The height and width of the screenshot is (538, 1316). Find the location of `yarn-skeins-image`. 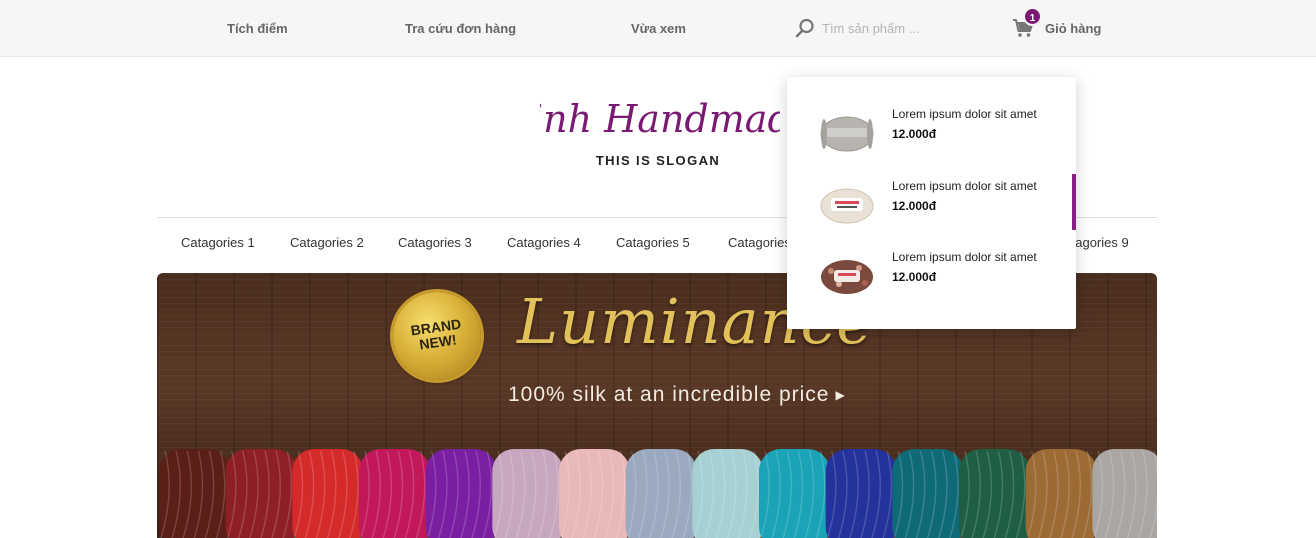

yarn-skeins-image is located at coordinates (658, 493).